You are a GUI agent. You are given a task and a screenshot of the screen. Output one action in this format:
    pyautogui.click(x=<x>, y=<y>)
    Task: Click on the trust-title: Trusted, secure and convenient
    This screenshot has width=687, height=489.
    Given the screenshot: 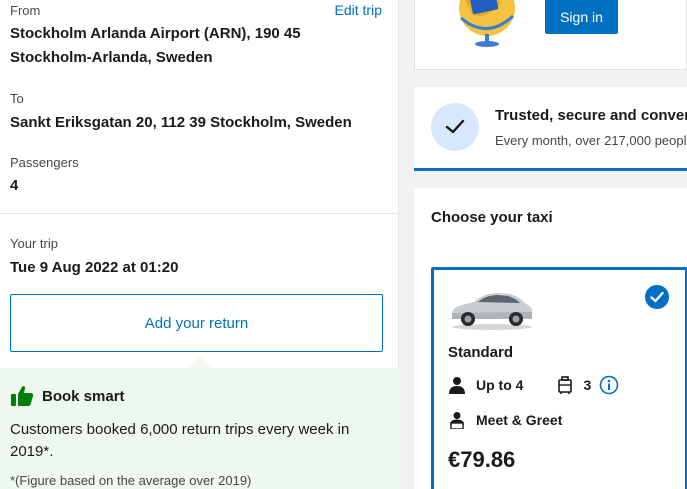 What is the action you would take?
    pyautogui.click(x=591, y=115)
    